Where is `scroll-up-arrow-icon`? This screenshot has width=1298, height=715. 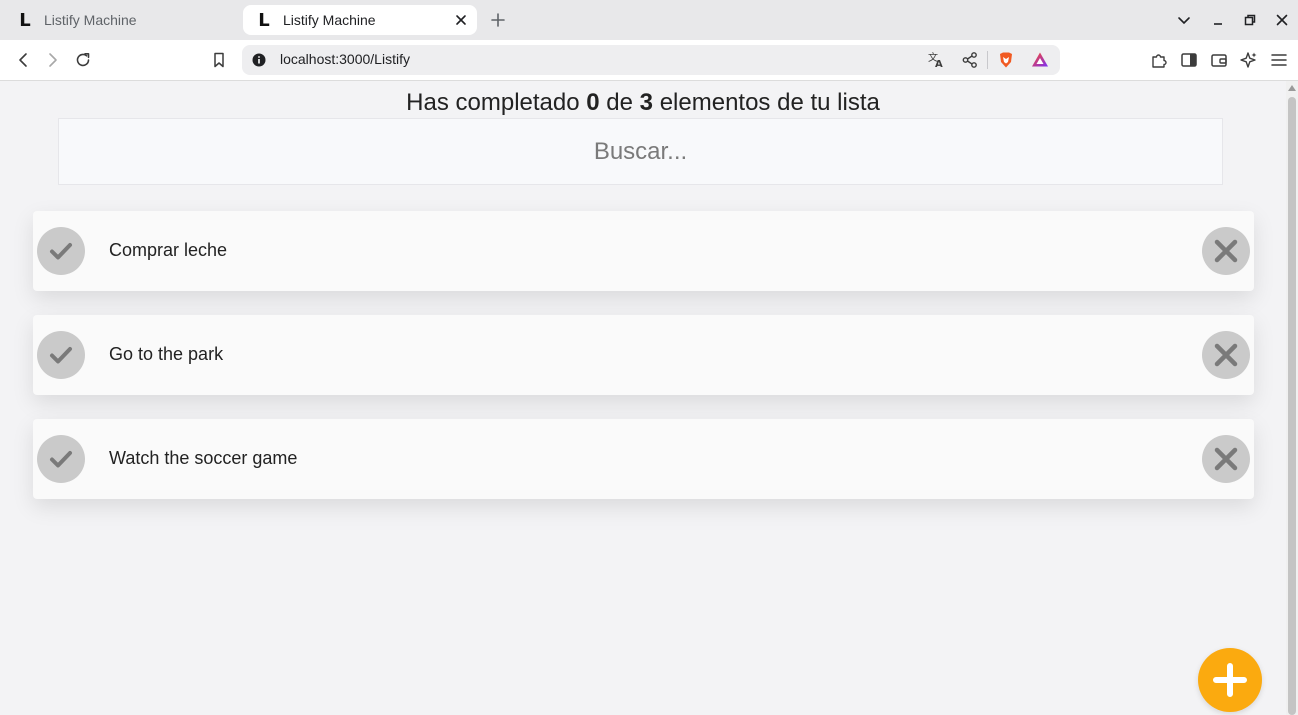 scroll-up-arrow-icon is located at coordinates (1292, 88).